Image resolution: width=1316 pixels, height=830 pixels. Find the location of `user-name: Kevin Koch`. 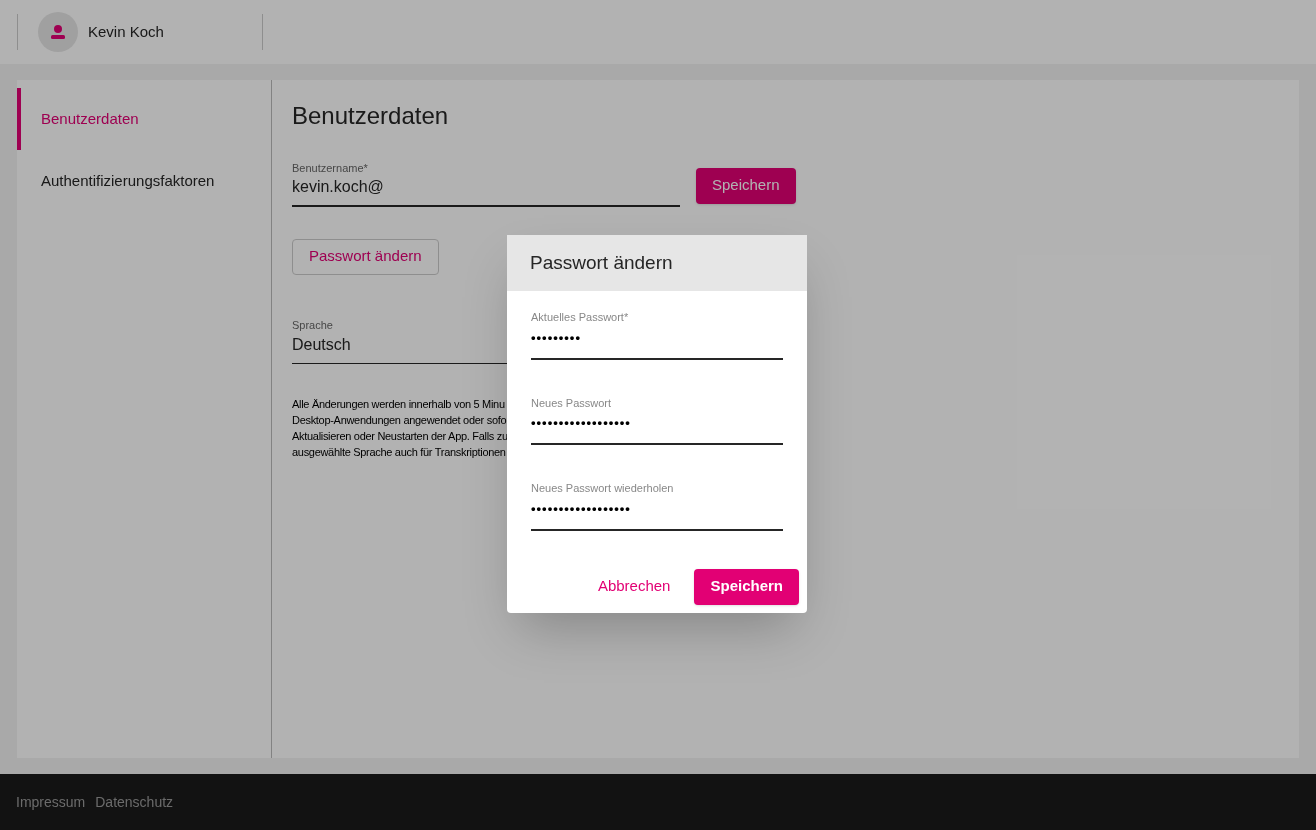

user-name: Kevin Koch is located at coordinates (126, 31).